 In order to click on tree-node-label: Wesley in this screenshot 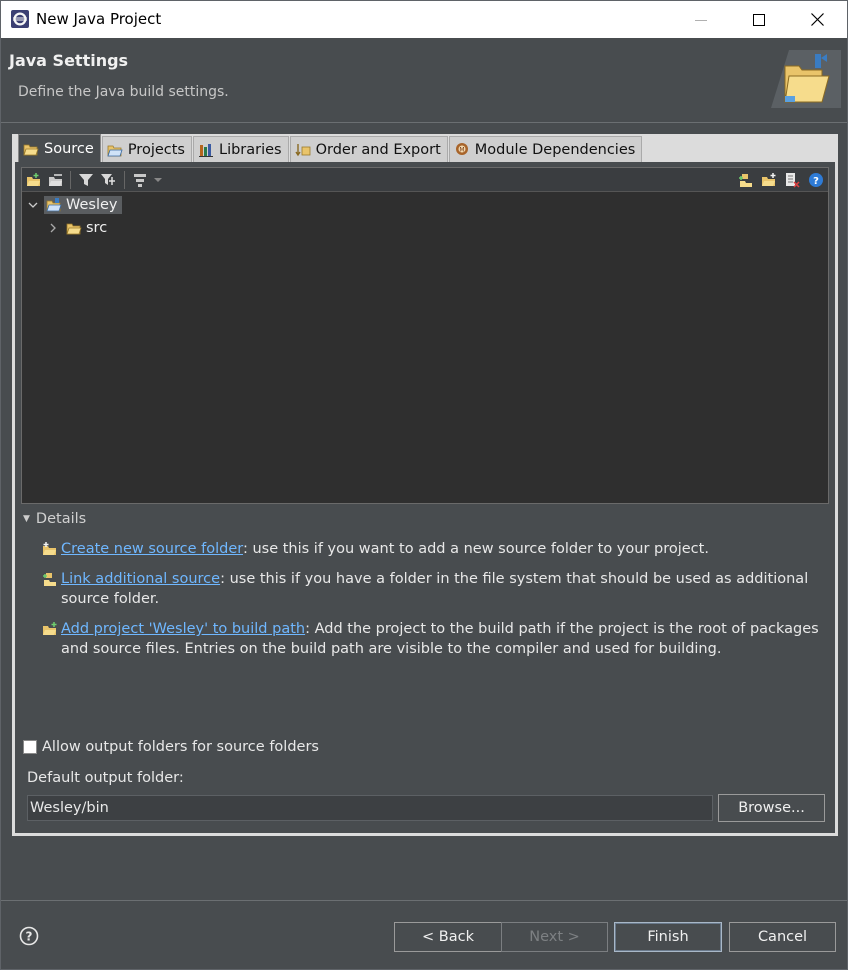, I will do `click(92, 205)`.